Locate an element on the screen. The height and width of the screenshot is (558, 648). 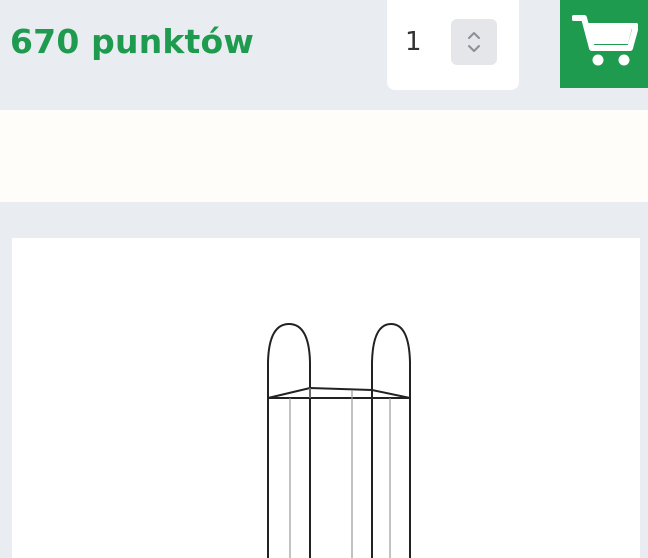
price-in-points: 670 punktów is located at coordinates (132, 41).